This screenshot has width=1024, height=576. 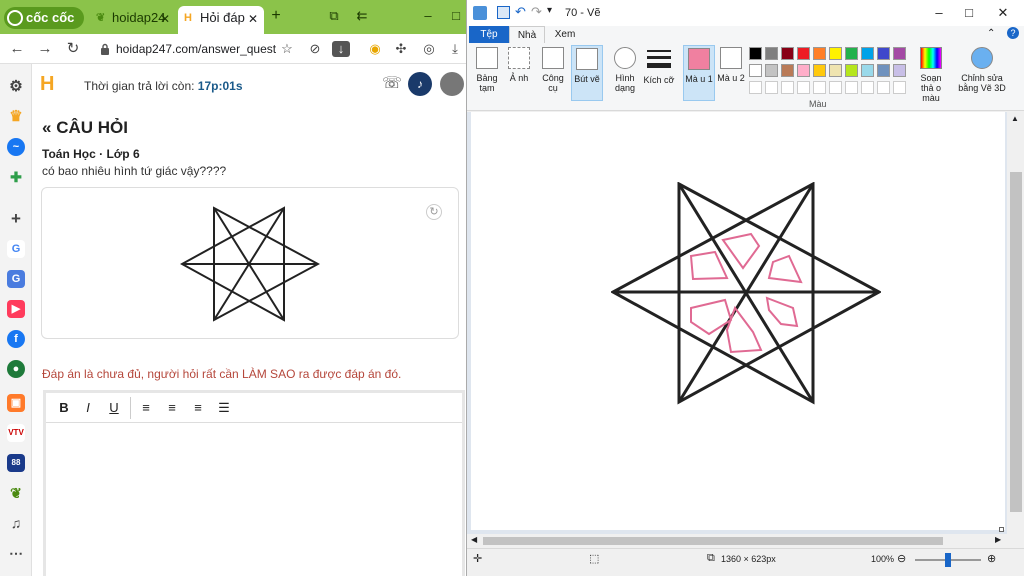 What do you see at coordinates (587, 73) in the screenshot?
I see `brush-button: Bút vẽ` at bounding box center [587, 73].